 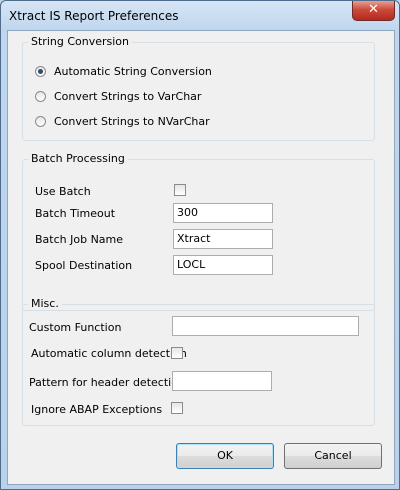 I want to click on radio-label: Convert Strings to NVarChar, so click(x=132, y=121).